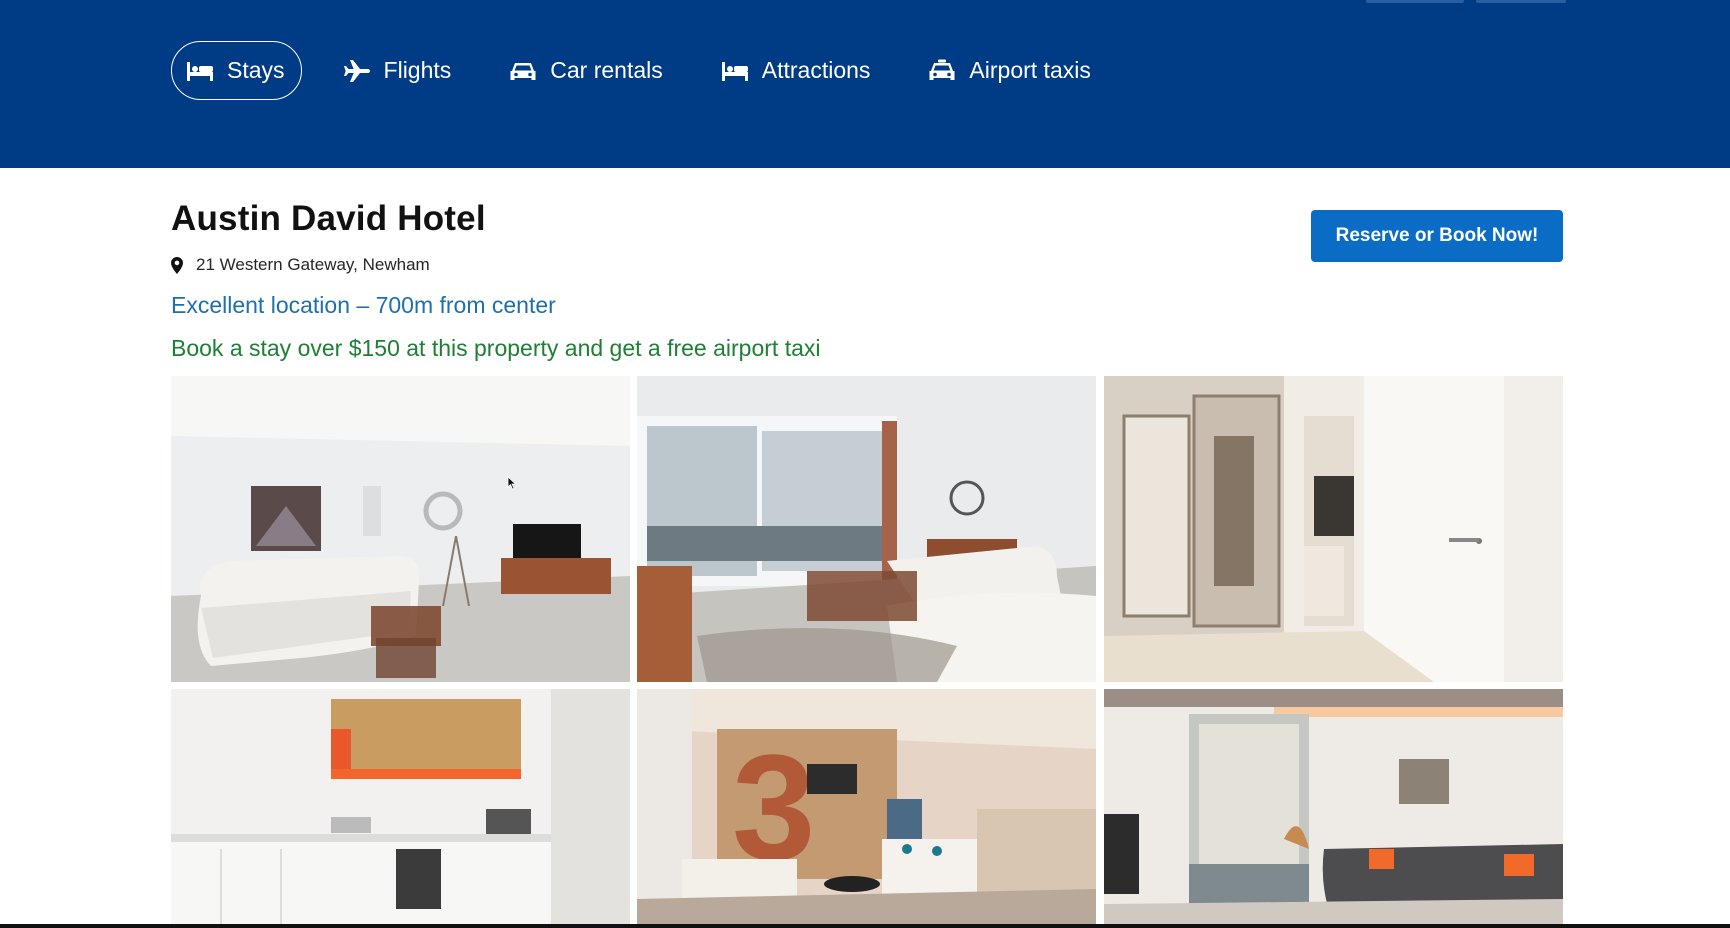  I want to click on hotel-address: 21 Western Gateway, Newham, so click(300, 265).